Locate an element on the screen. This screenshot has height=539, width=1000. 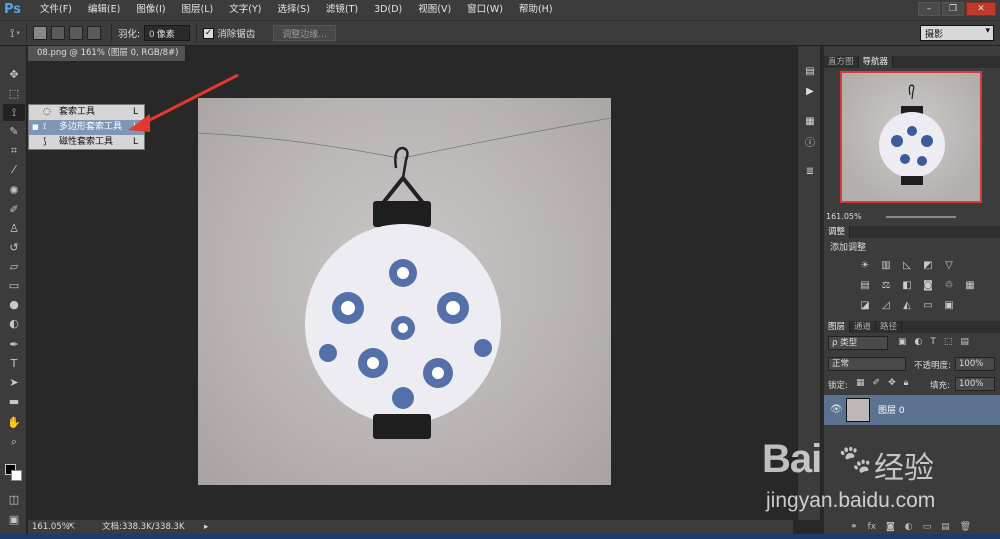
navigator-thumbnail is located at coordinates (911, 137).